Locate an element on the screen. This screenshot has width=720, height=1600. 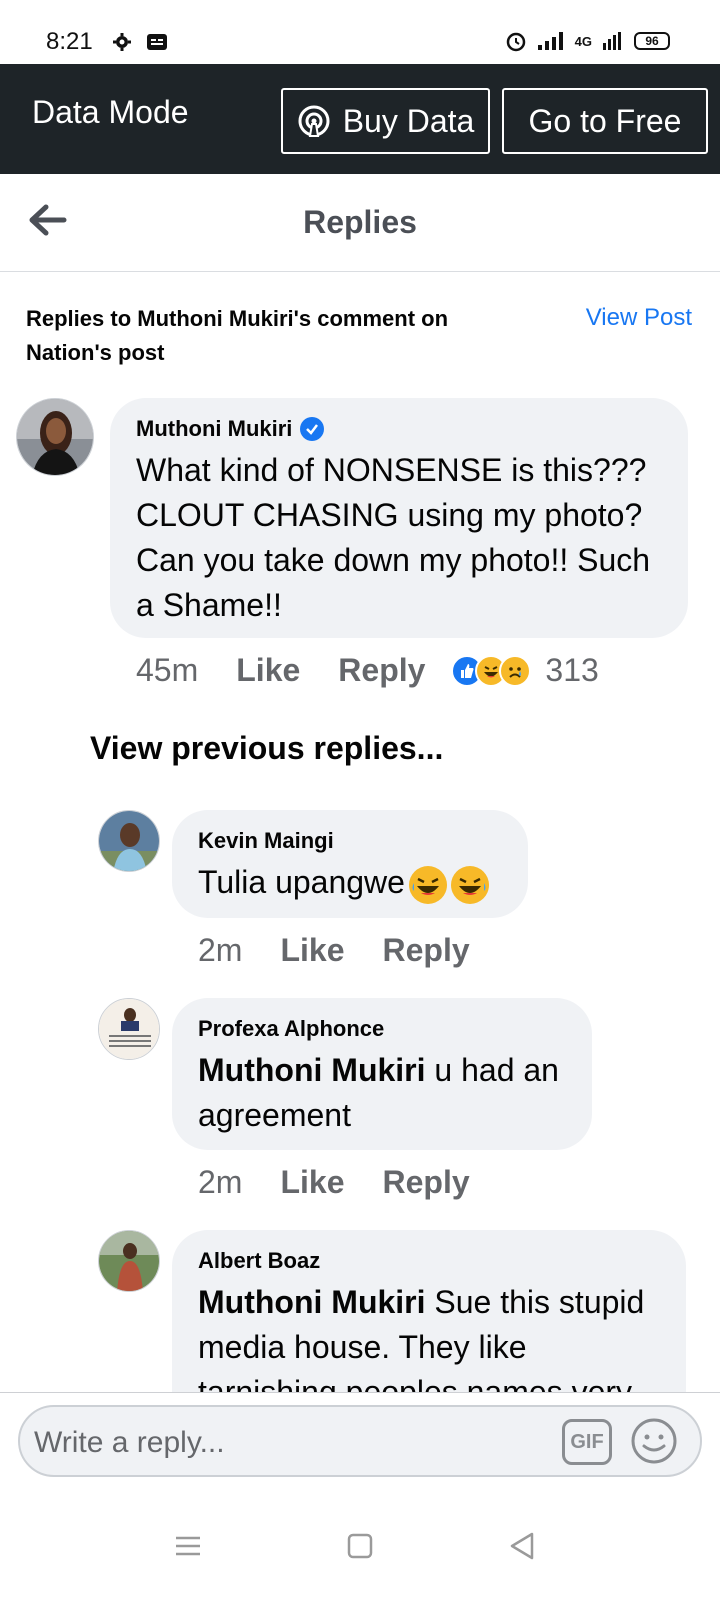
app-notification-icon is located at coordinates (157, 42).